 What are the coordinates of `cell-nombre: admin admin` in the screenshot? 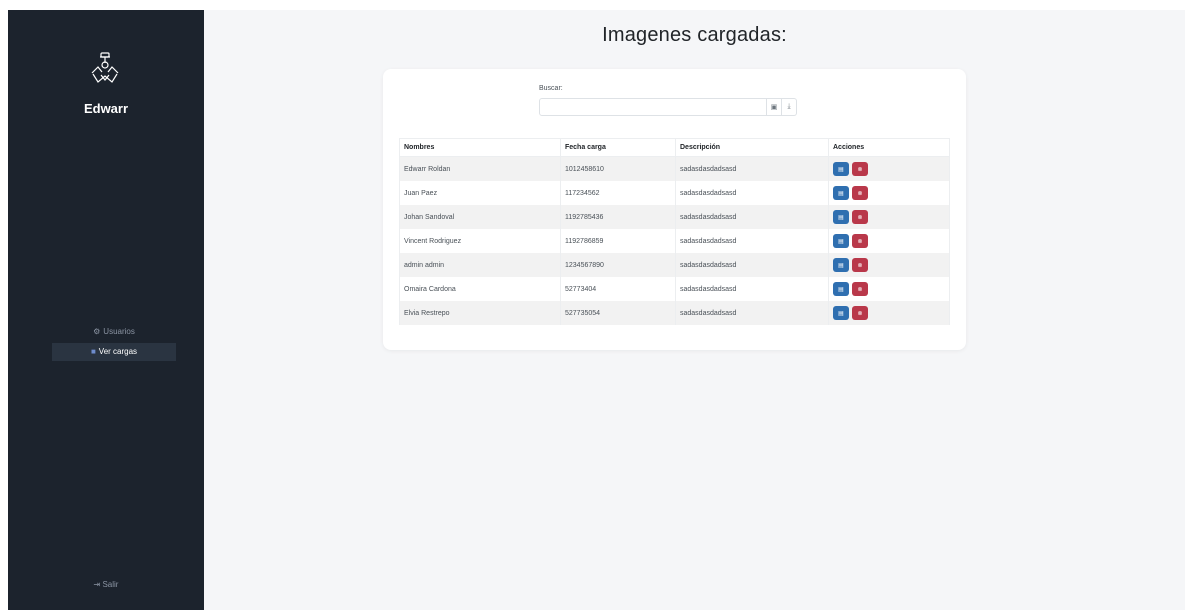 It's located at (480, 265).